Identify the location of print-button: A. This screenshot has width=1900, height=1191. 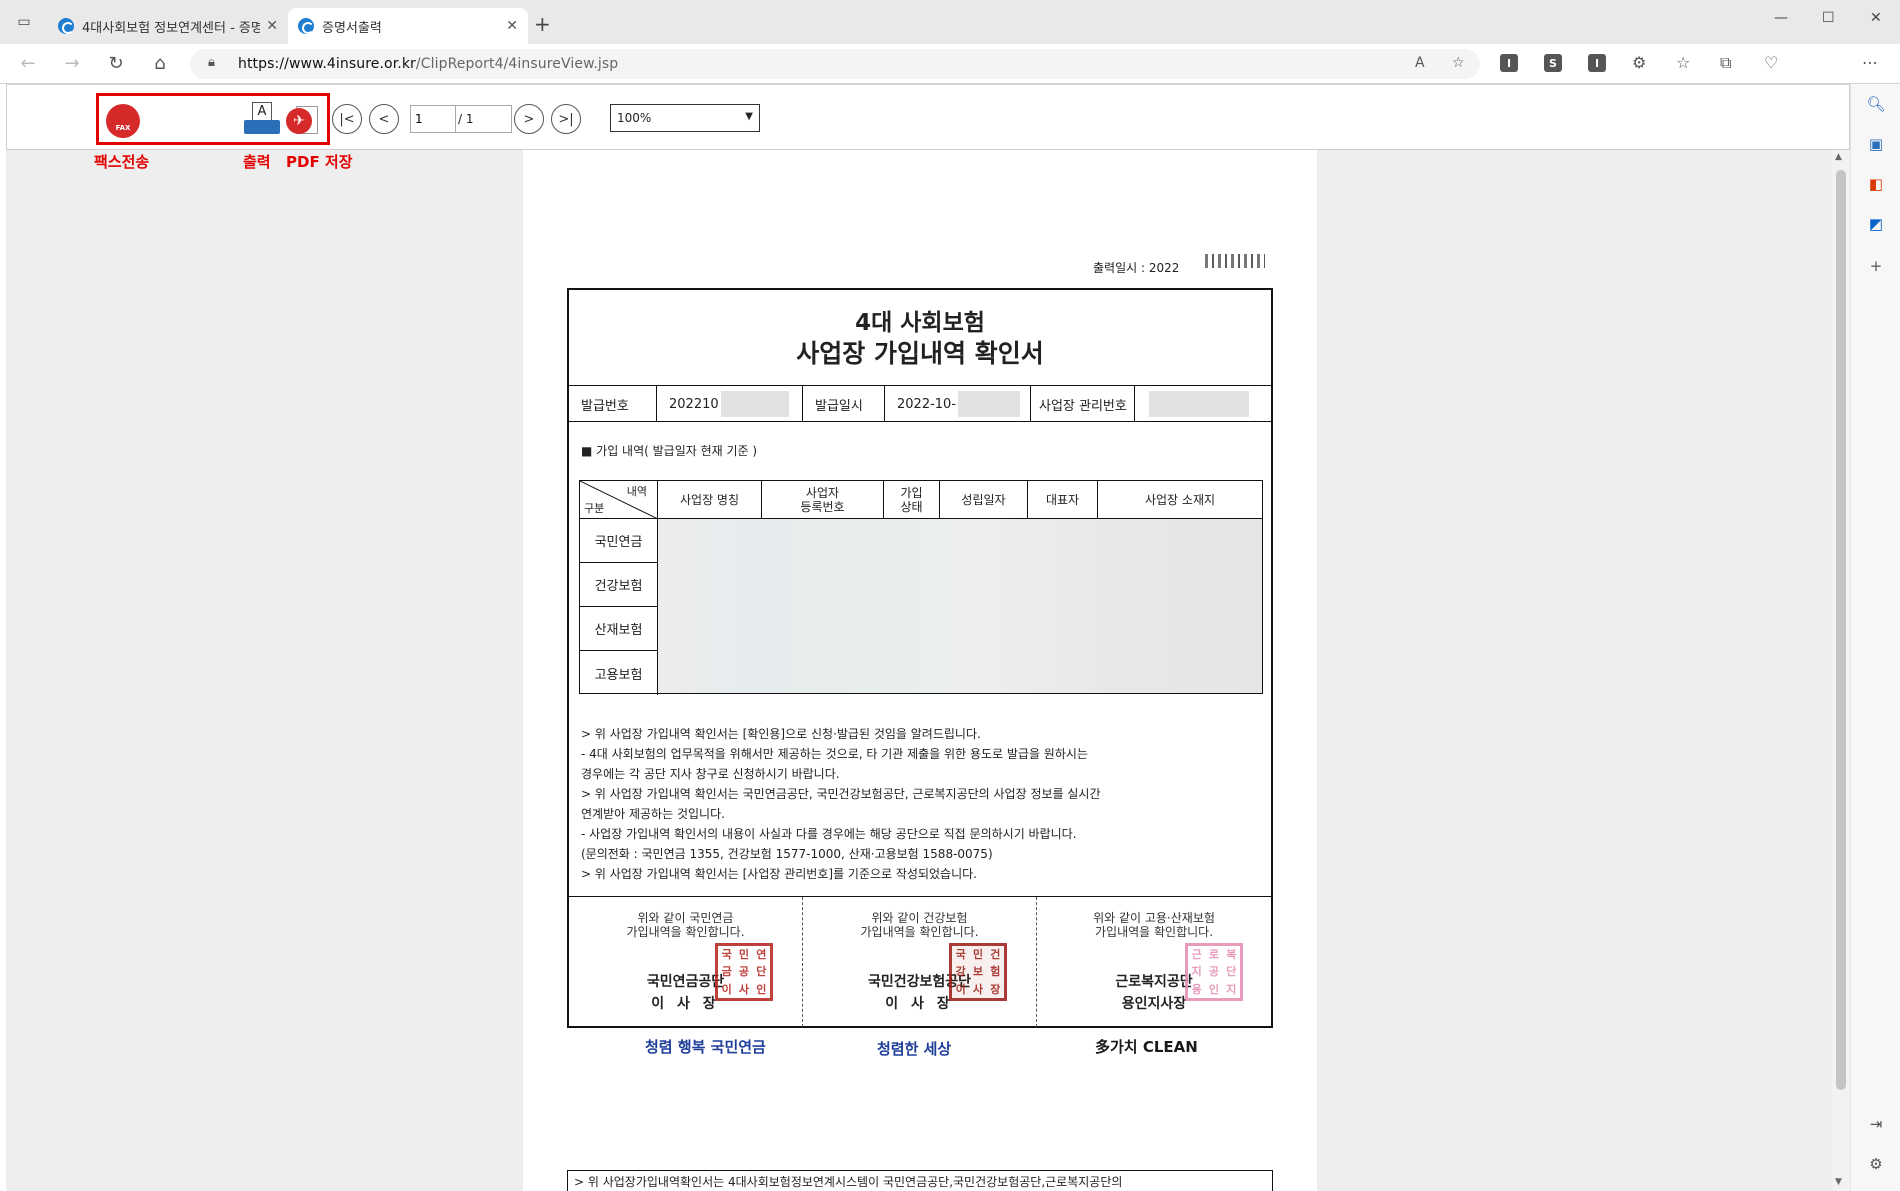
(262, 120).